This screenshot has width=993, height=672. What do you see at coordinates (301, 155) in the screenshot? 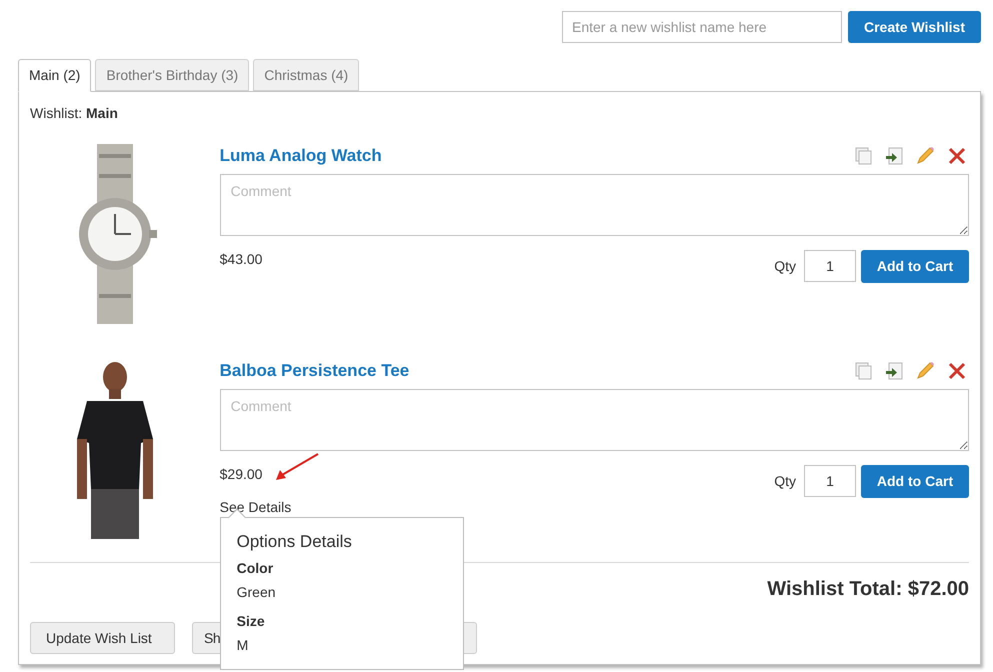
I see `product-name-link: Luma Analog Watch` at bounding box center [301, 155].